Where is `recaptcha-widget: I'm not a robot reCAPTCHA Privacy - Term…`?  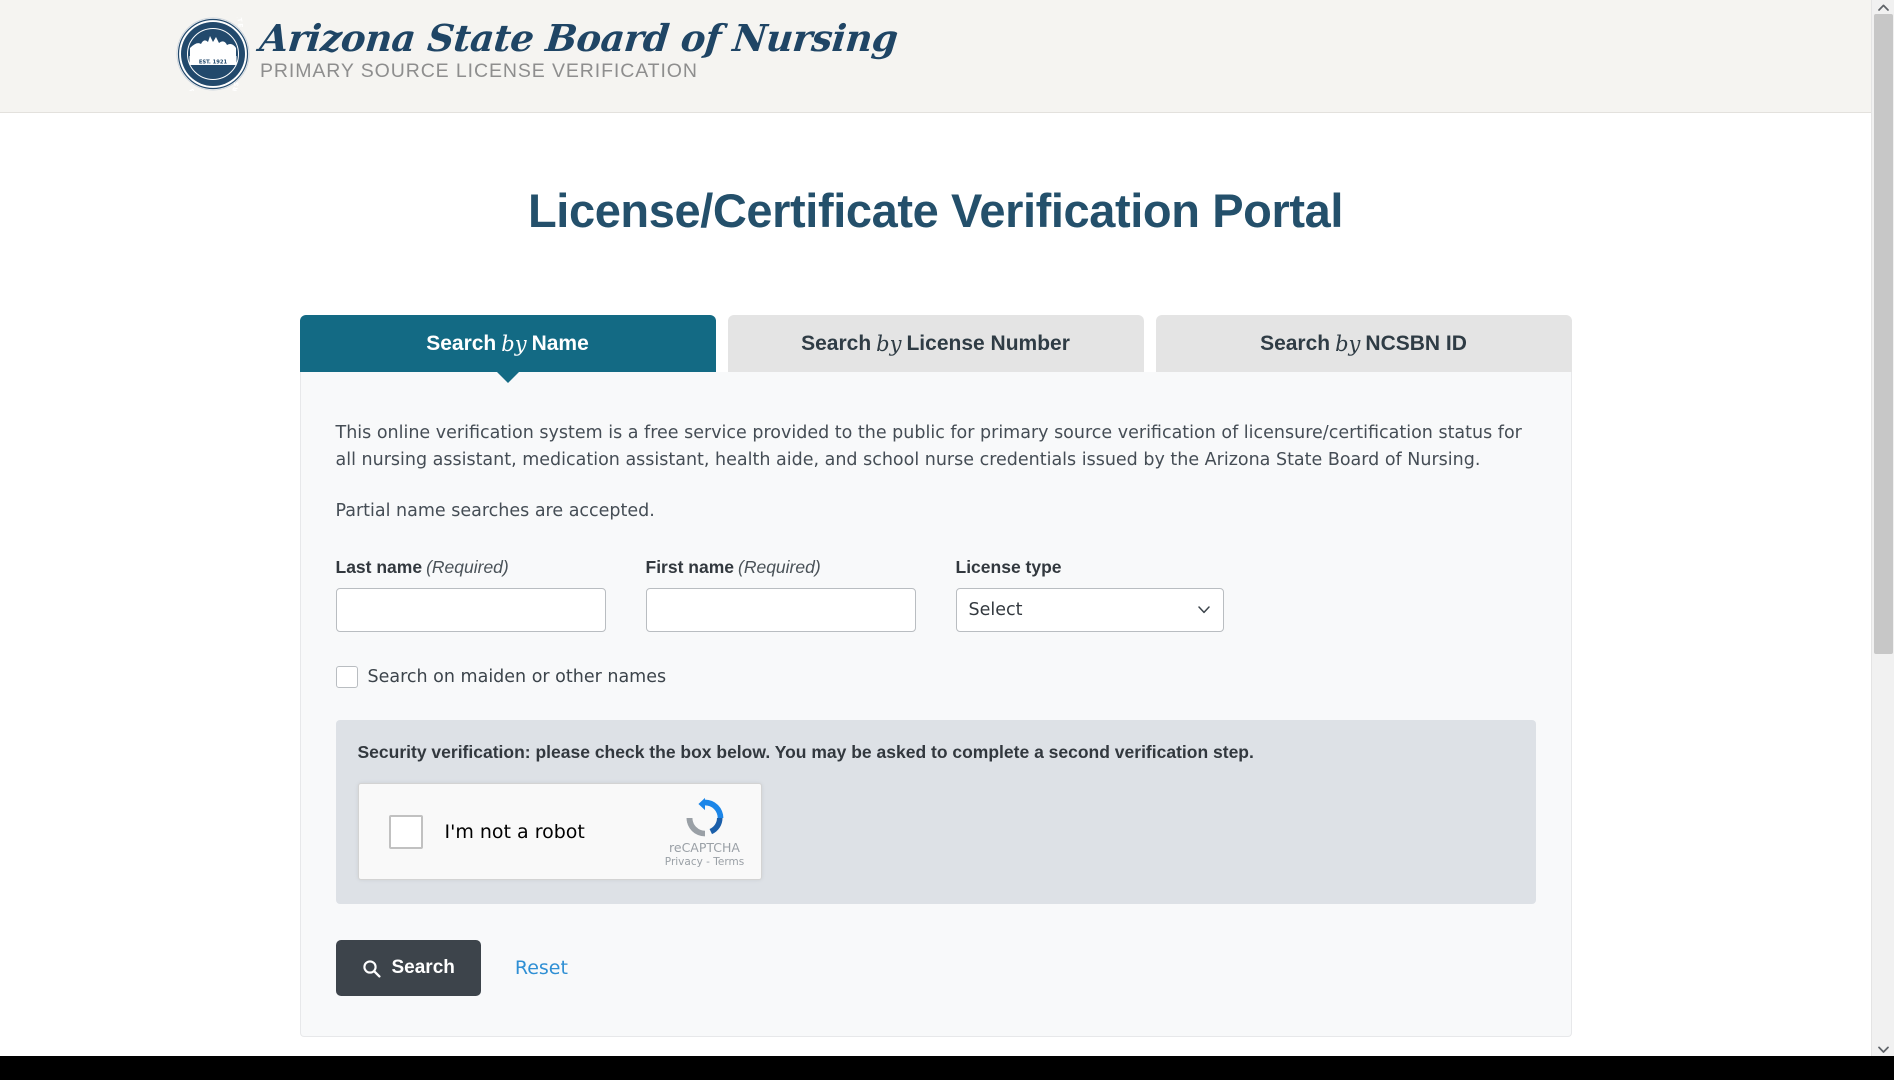
recaptcha-widget: I'm not a robot reCAPTCHA Privacy - Term… is located at coordinates (559, 831).